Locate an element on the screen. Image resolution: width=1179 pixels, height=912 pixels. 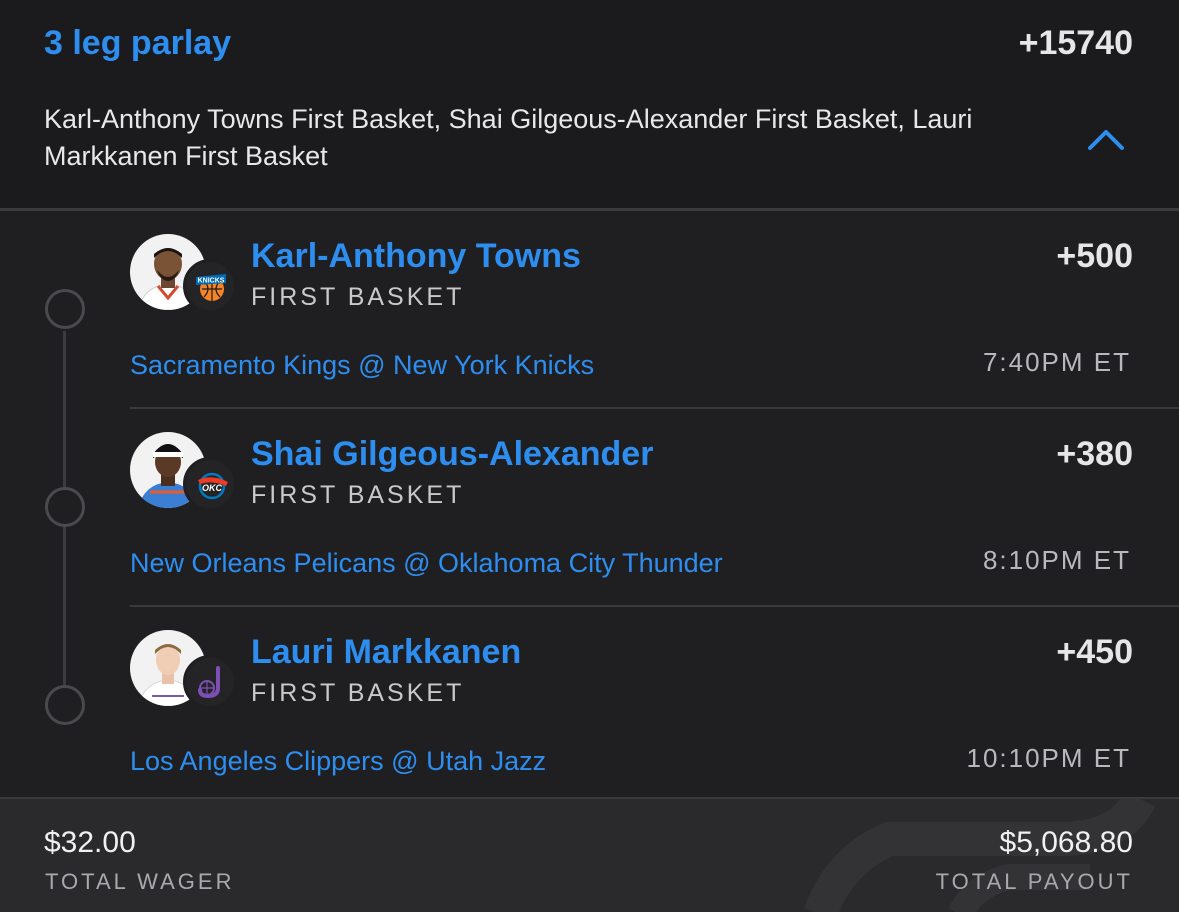
total-wager-amount: $32.00 is located at coordinates (90, 842).